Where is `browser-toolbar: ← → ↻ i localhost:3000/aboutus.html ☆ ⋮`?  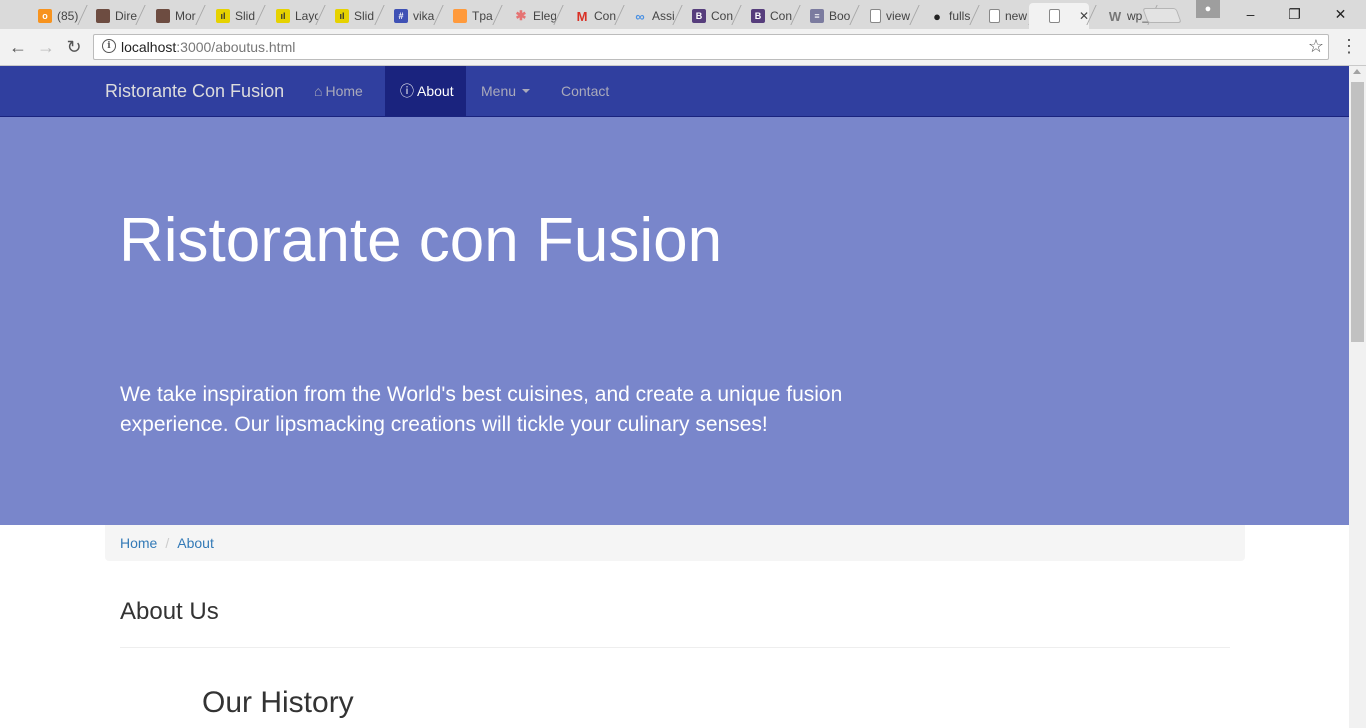 browser-toolbar: ← → ↻ i localhost:3000/aboutus.html ☆ ⋮ is located at coordinates (683, 47).